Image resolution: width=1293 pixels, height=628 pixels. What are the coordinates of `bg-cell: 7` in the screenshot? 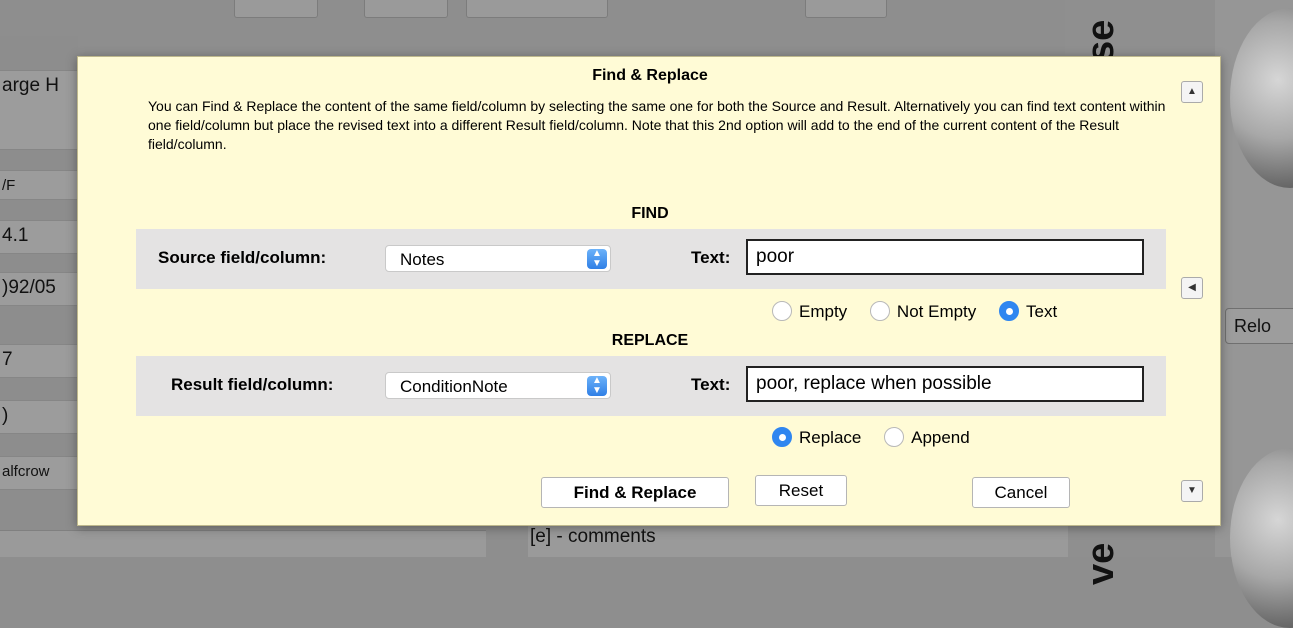 It's located at (39, 361).